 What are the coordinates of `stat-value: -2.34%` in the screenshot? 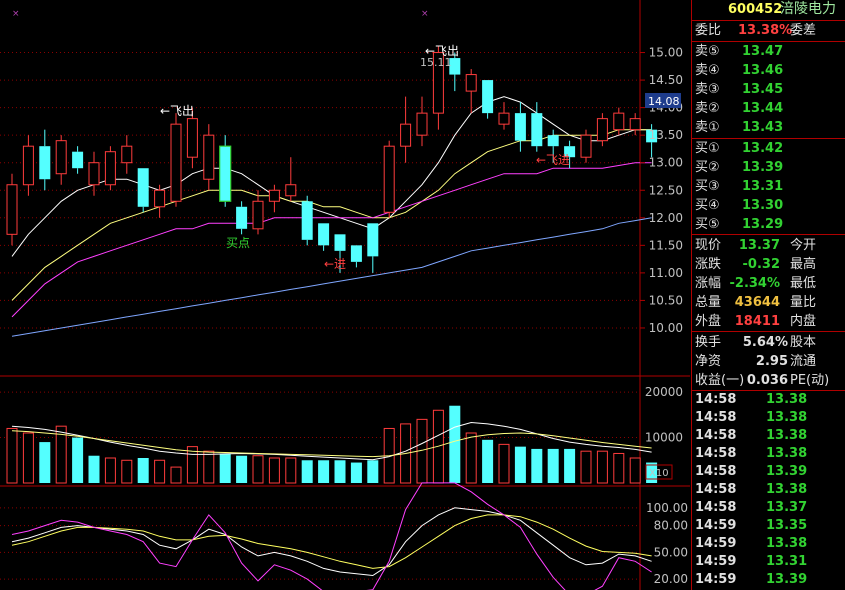 It's located at (755, 283).